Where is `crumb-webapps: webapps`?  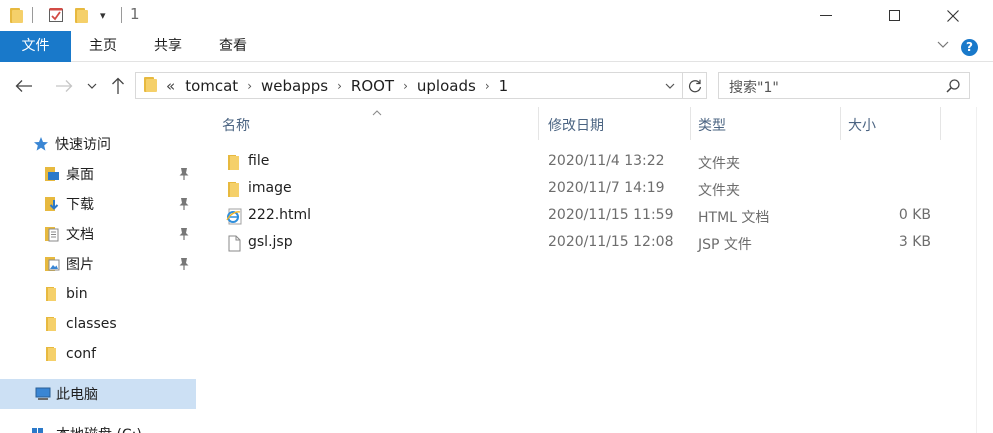 crumb-webapps: webapps is located at coordinates (294, 86).